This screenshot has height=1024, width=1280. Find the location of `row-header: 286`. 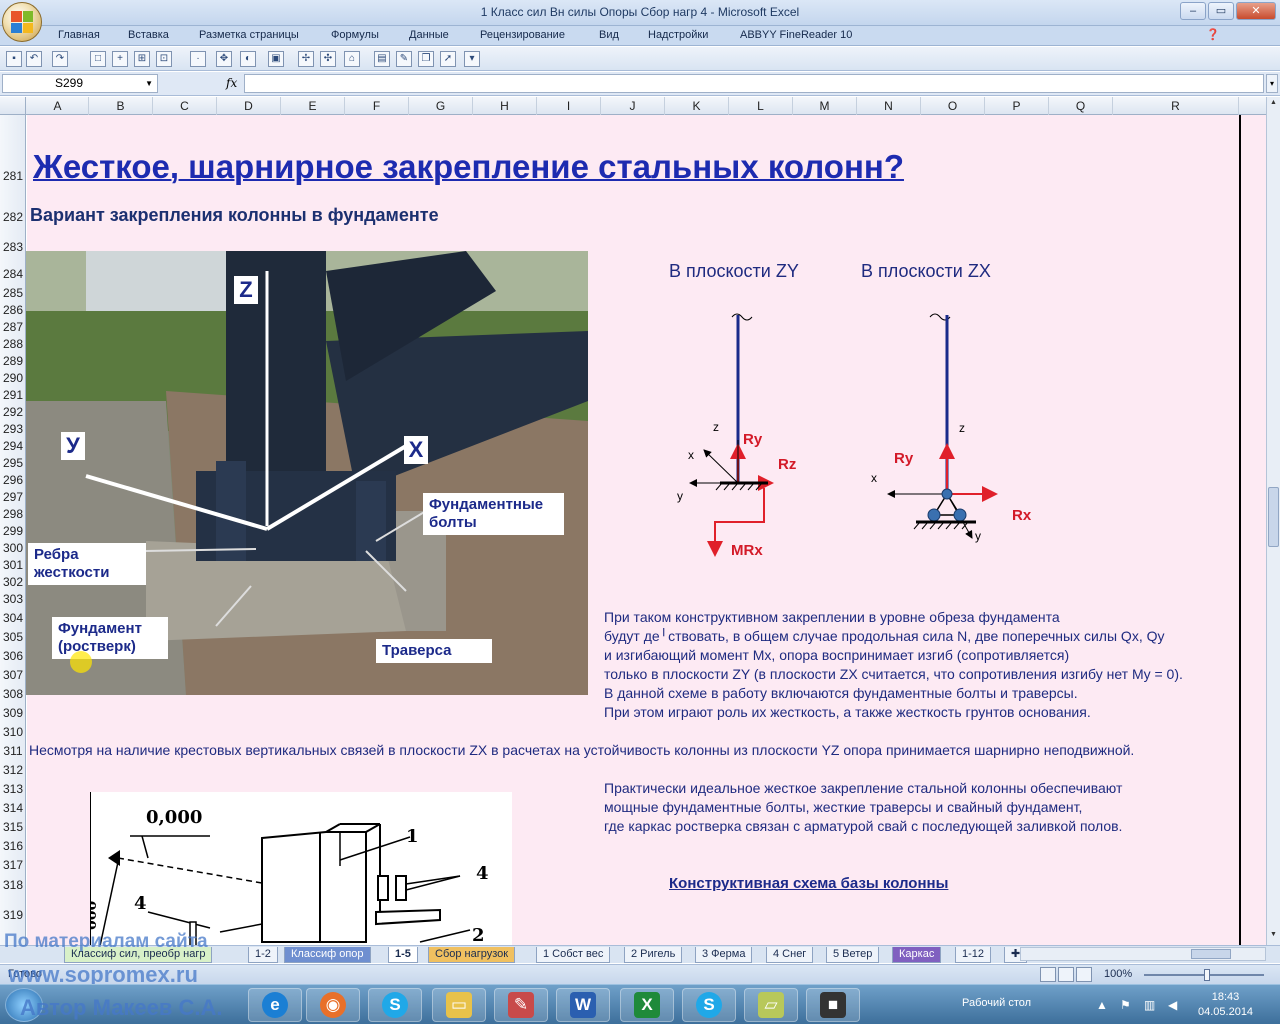

row-header: 286 is located at coordinates (12, 310).